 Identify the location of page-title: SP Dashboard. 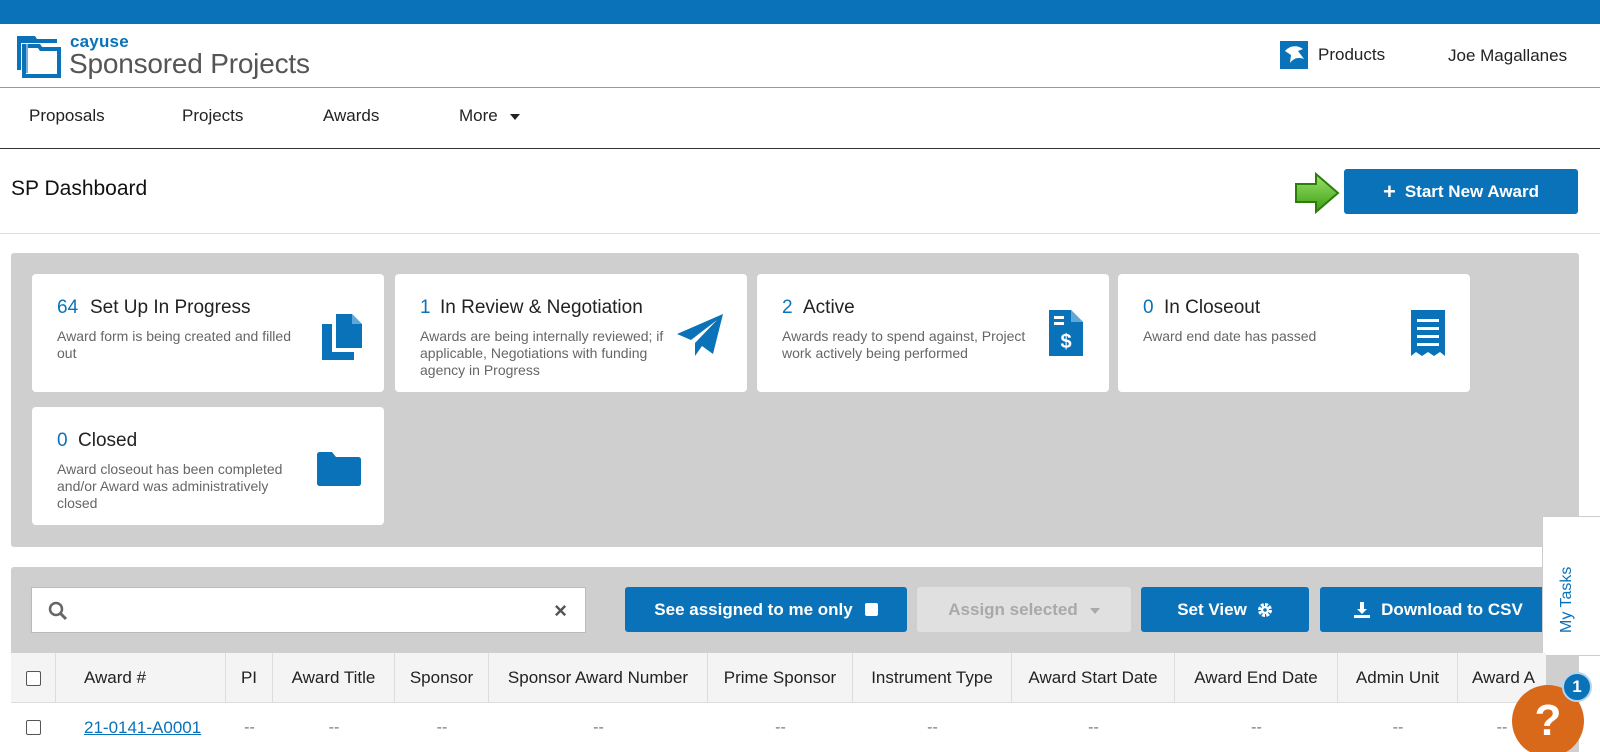
(79, 188).